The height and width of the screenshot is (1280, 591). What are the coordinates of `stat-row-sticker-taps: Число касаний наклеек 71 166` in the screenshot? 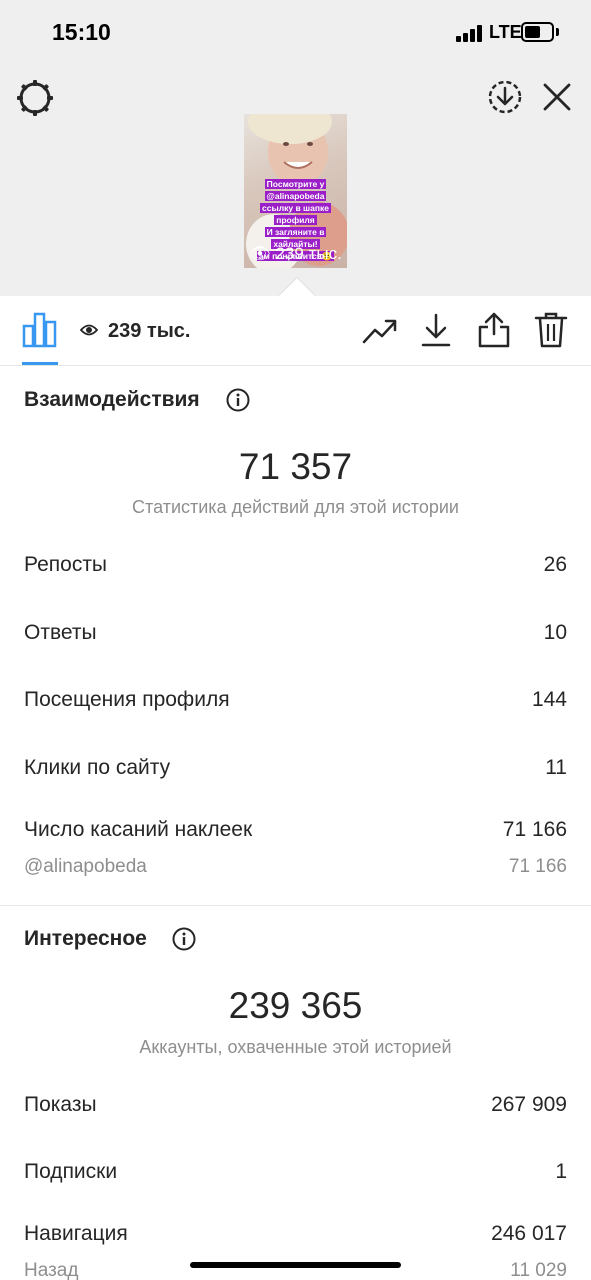 It's located at (295, 829).